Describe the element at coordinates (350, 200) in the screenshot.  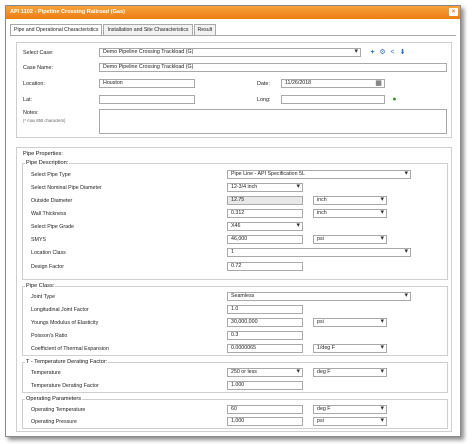
I see `outside-diameter-unit-select: inch` at that location.